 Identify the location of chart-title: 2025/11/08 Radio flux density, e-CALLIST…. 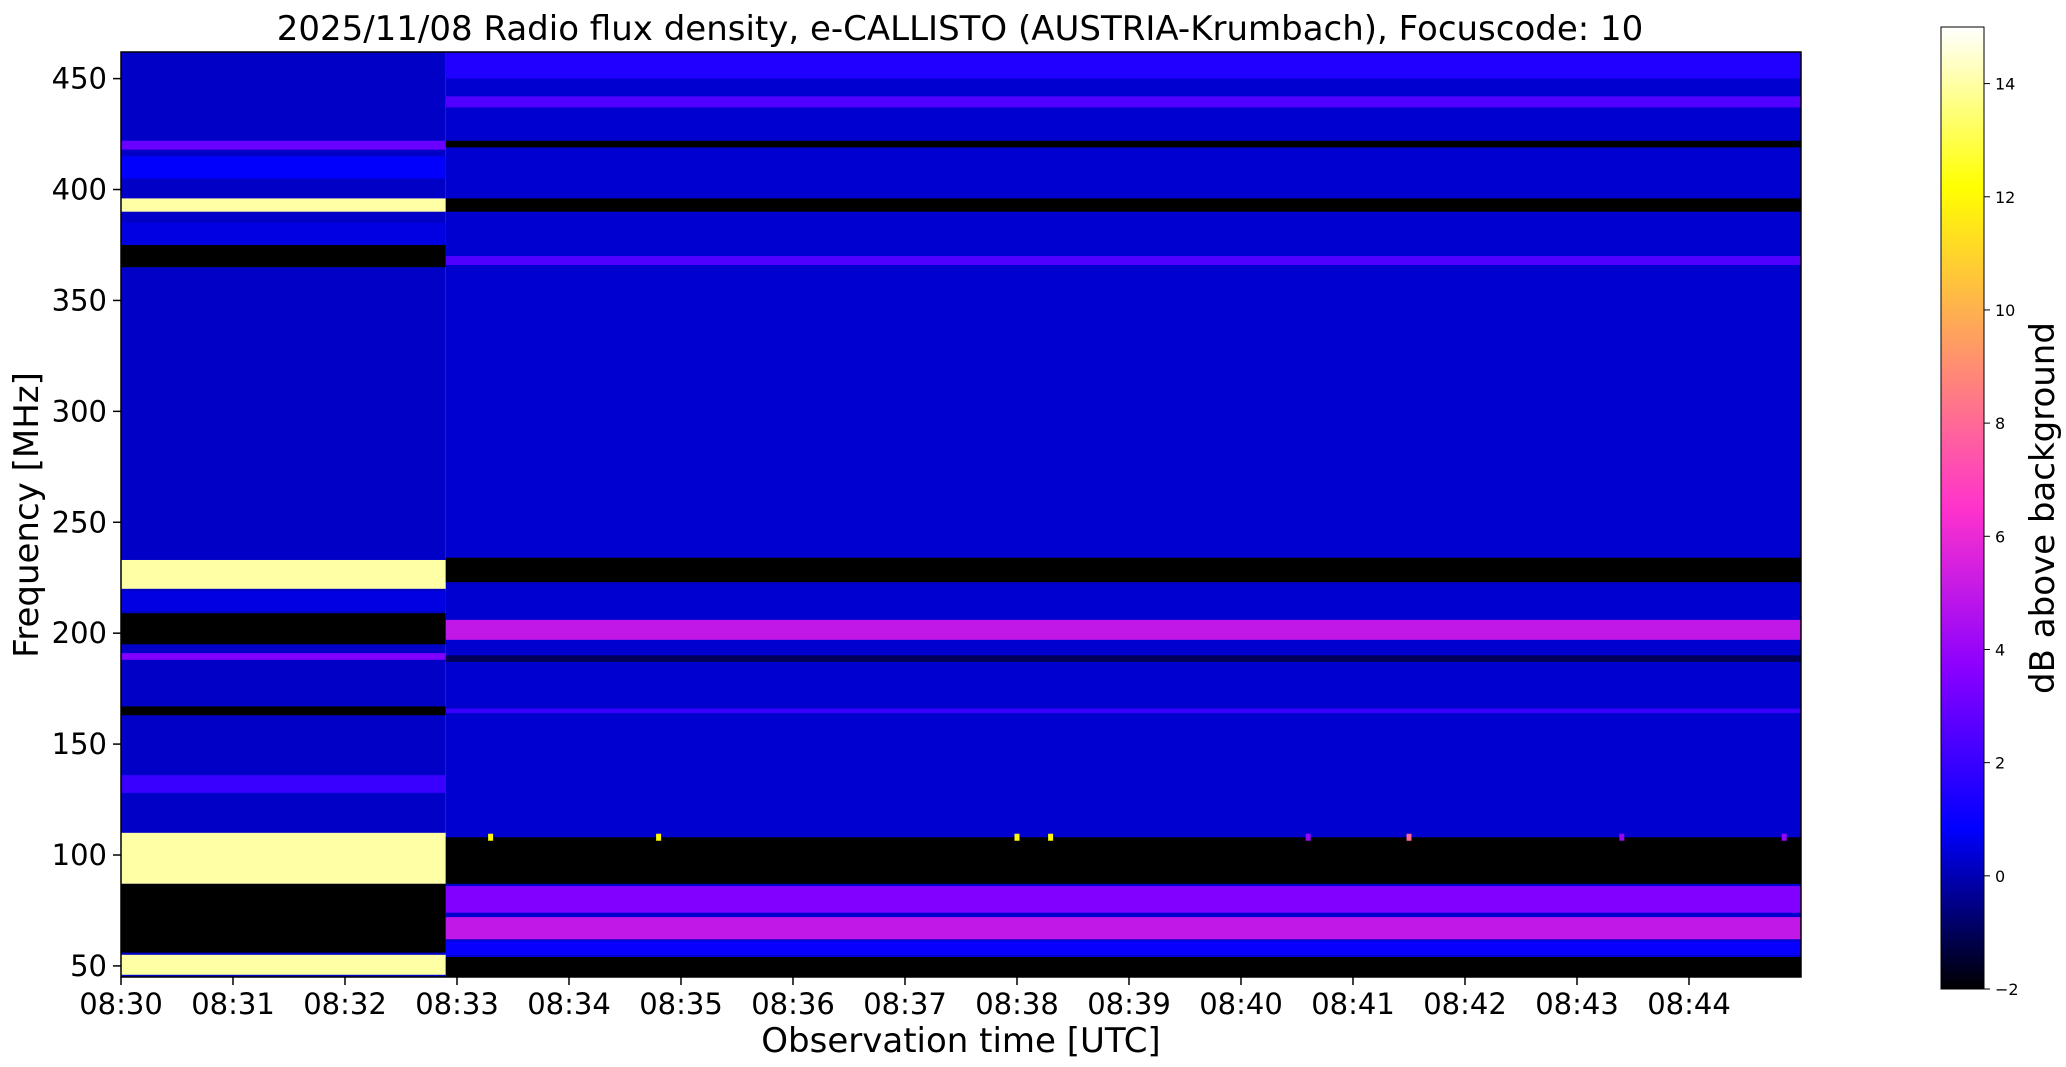
(960, 29).